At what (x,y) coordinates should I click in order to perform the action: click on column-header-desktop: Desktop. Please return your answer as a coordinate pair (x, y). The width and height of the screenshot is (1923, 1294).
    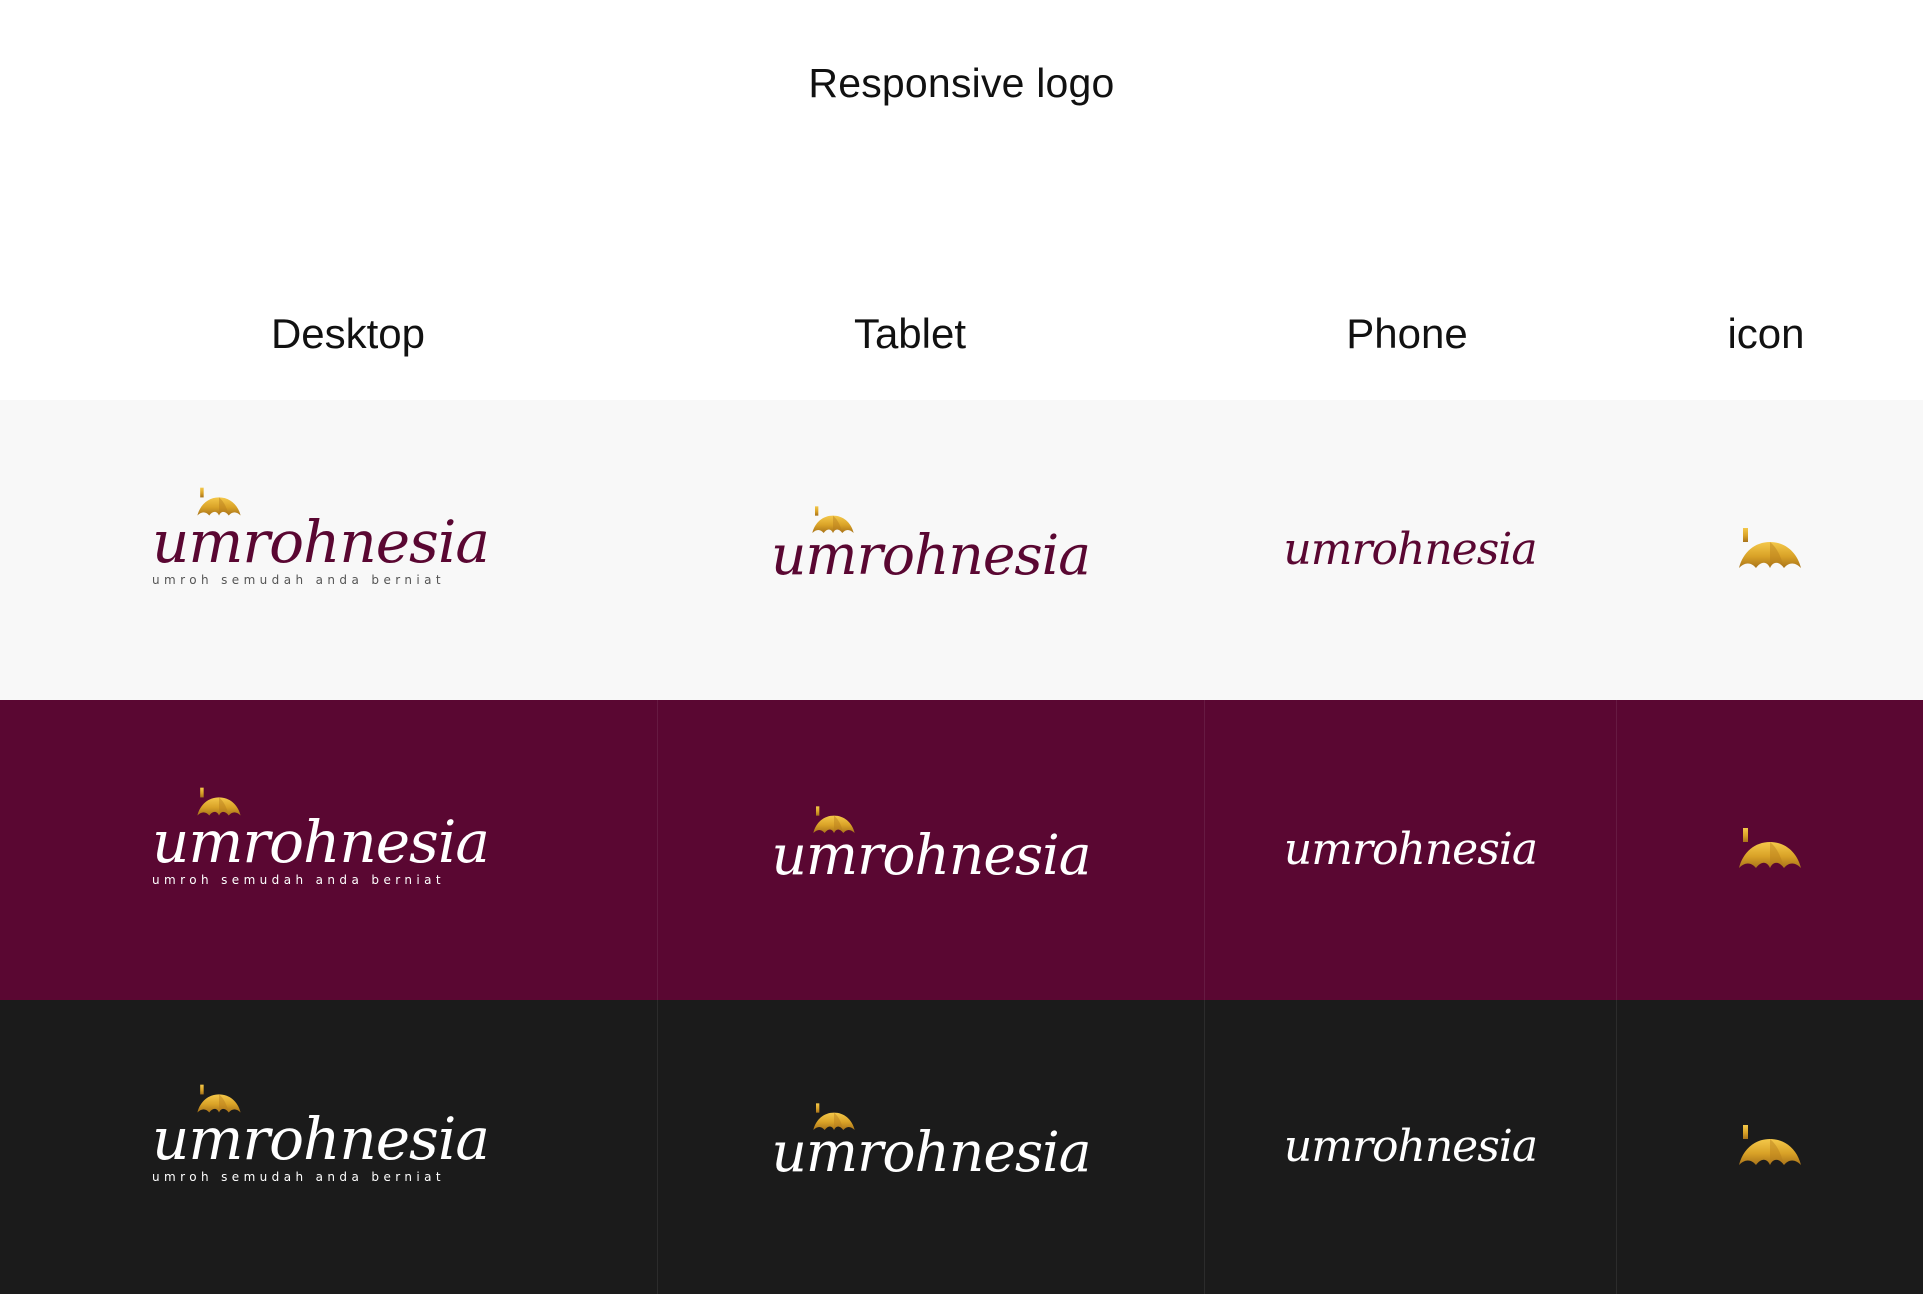
    Looking at the image, I should click on (348, 333).